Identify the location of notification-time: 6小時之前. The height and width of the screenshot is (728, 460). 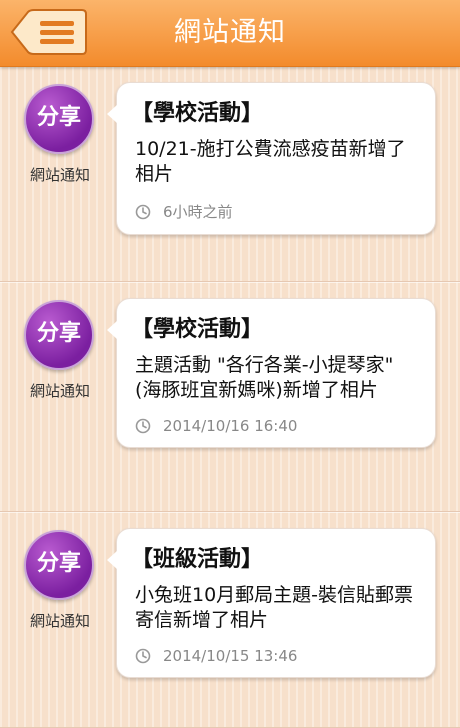
(198, 212).